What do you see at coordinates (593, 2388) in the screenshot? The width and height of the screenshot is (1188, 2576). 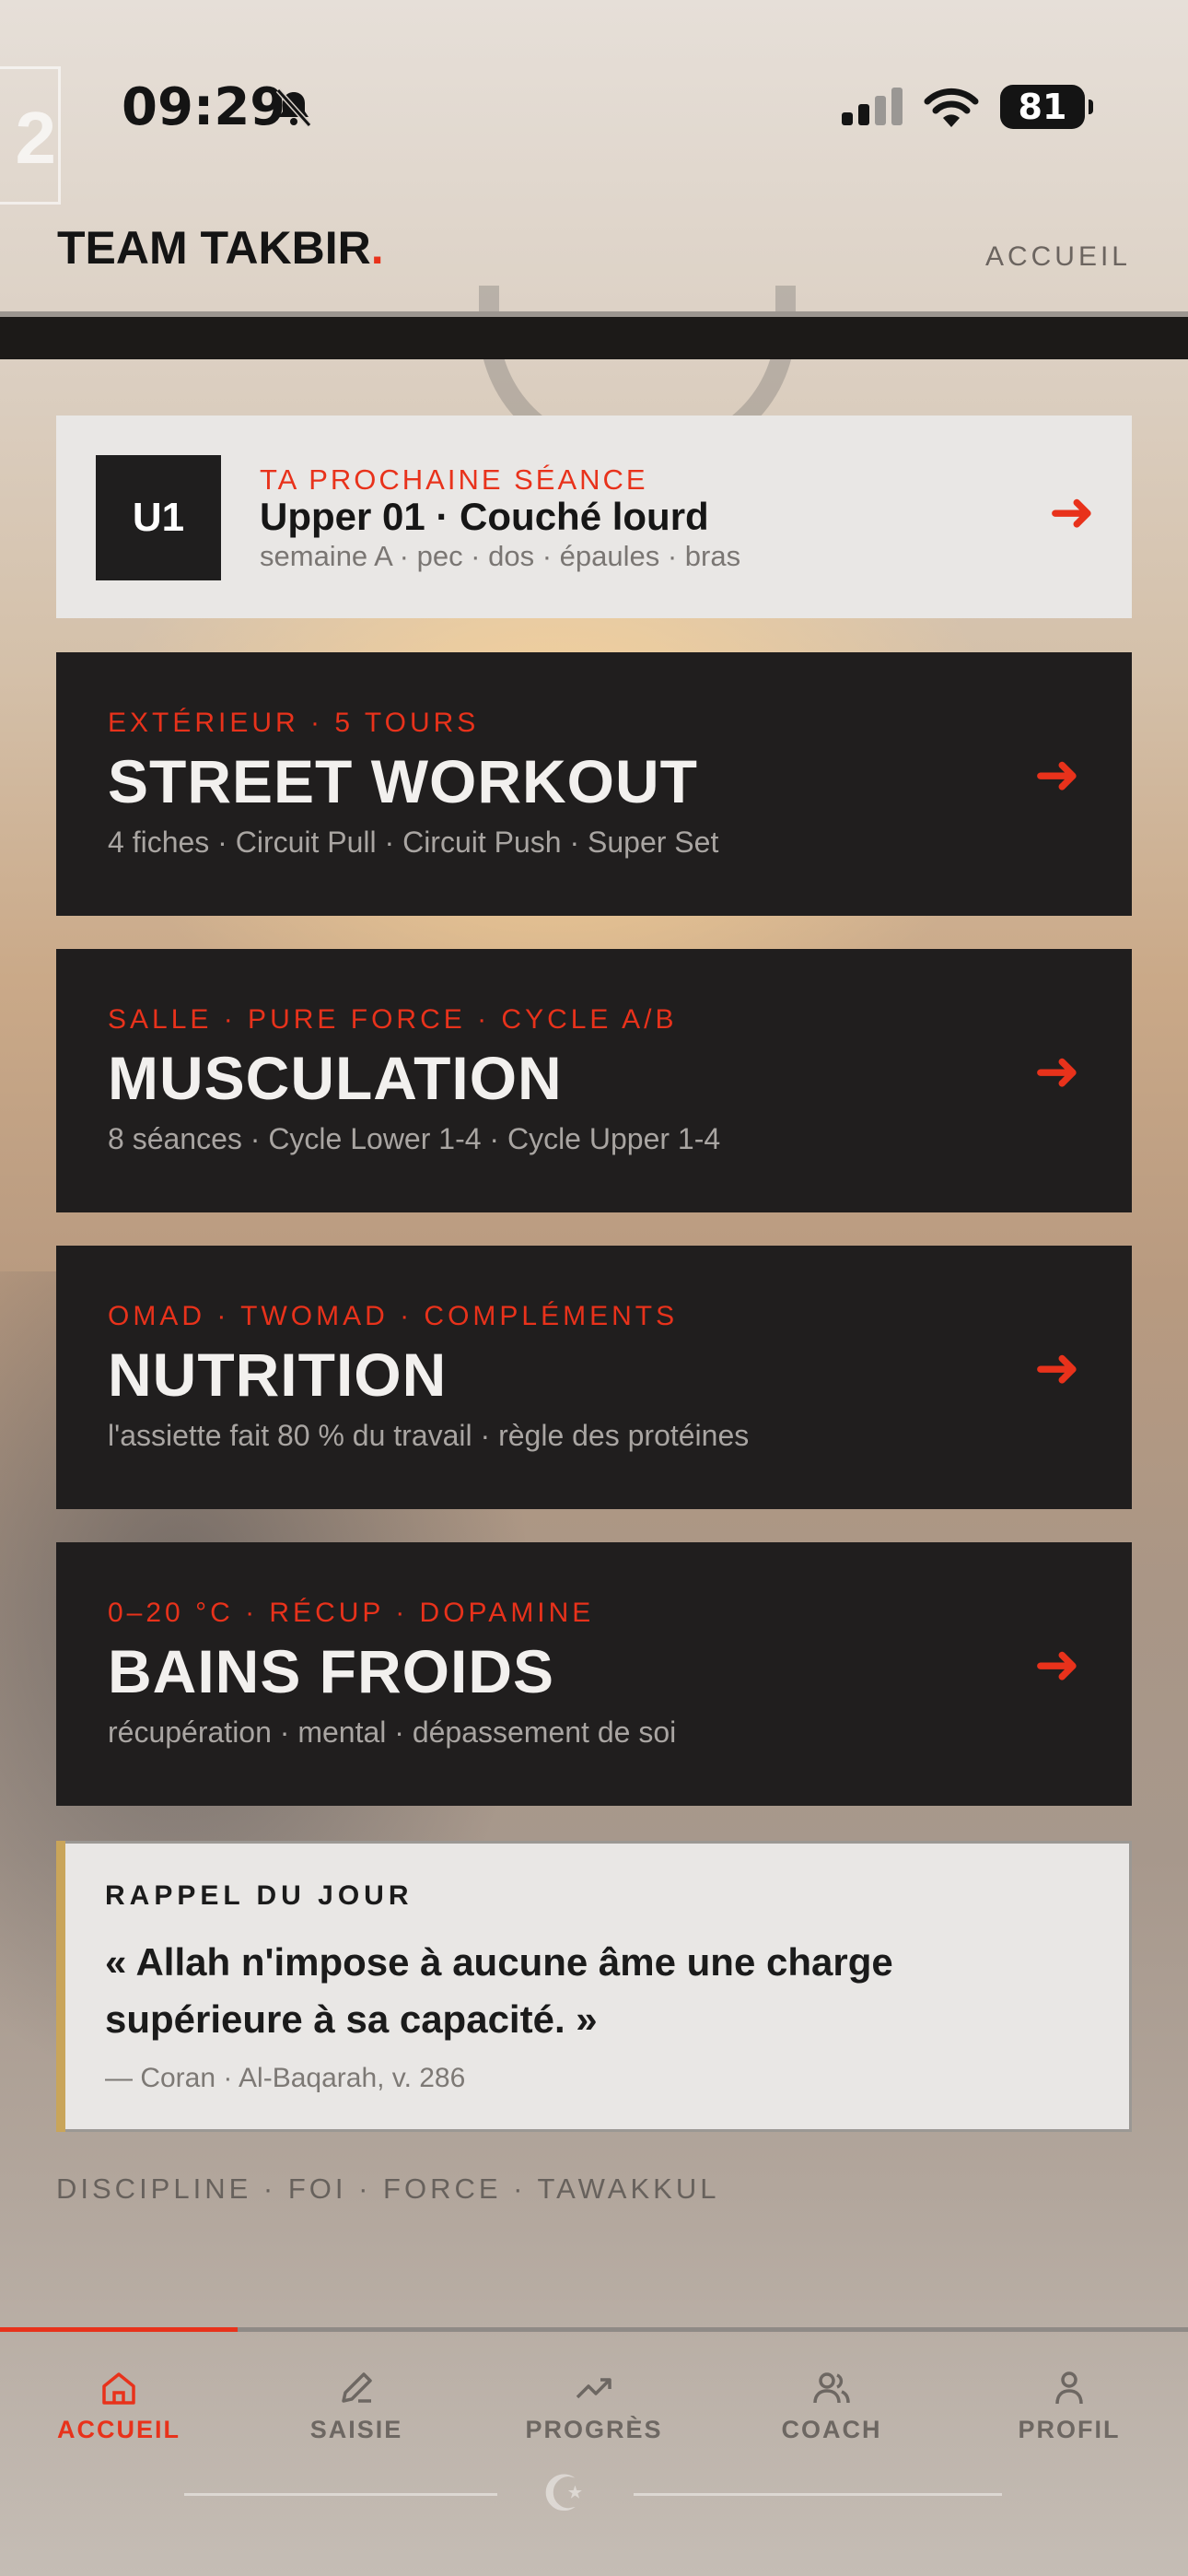 I see `trend-up-icon` at bounding box center [593, 2388].